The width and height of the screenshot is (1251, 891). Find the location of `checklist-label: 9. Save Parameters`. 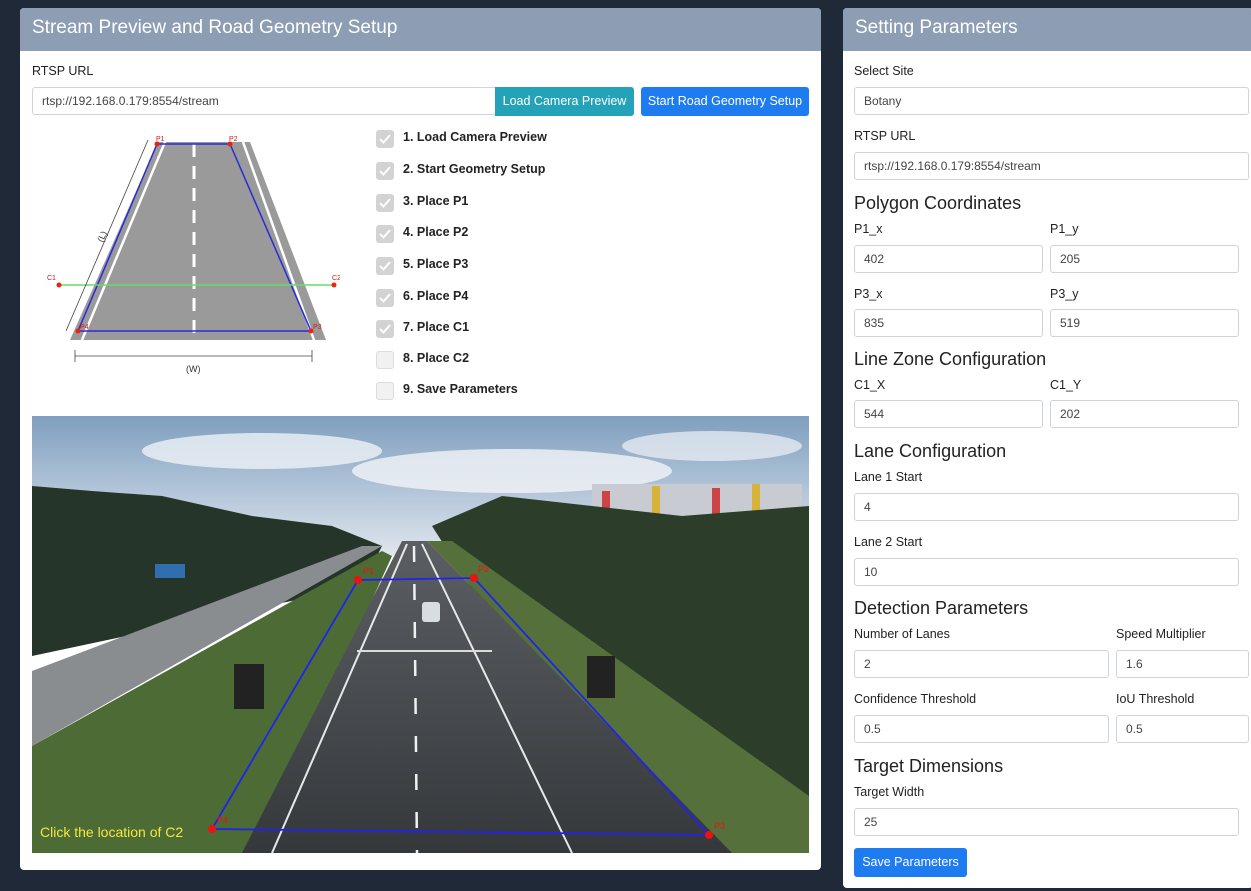

checklist-label: 9. Save Parameters is located at coordinates (460, 389).